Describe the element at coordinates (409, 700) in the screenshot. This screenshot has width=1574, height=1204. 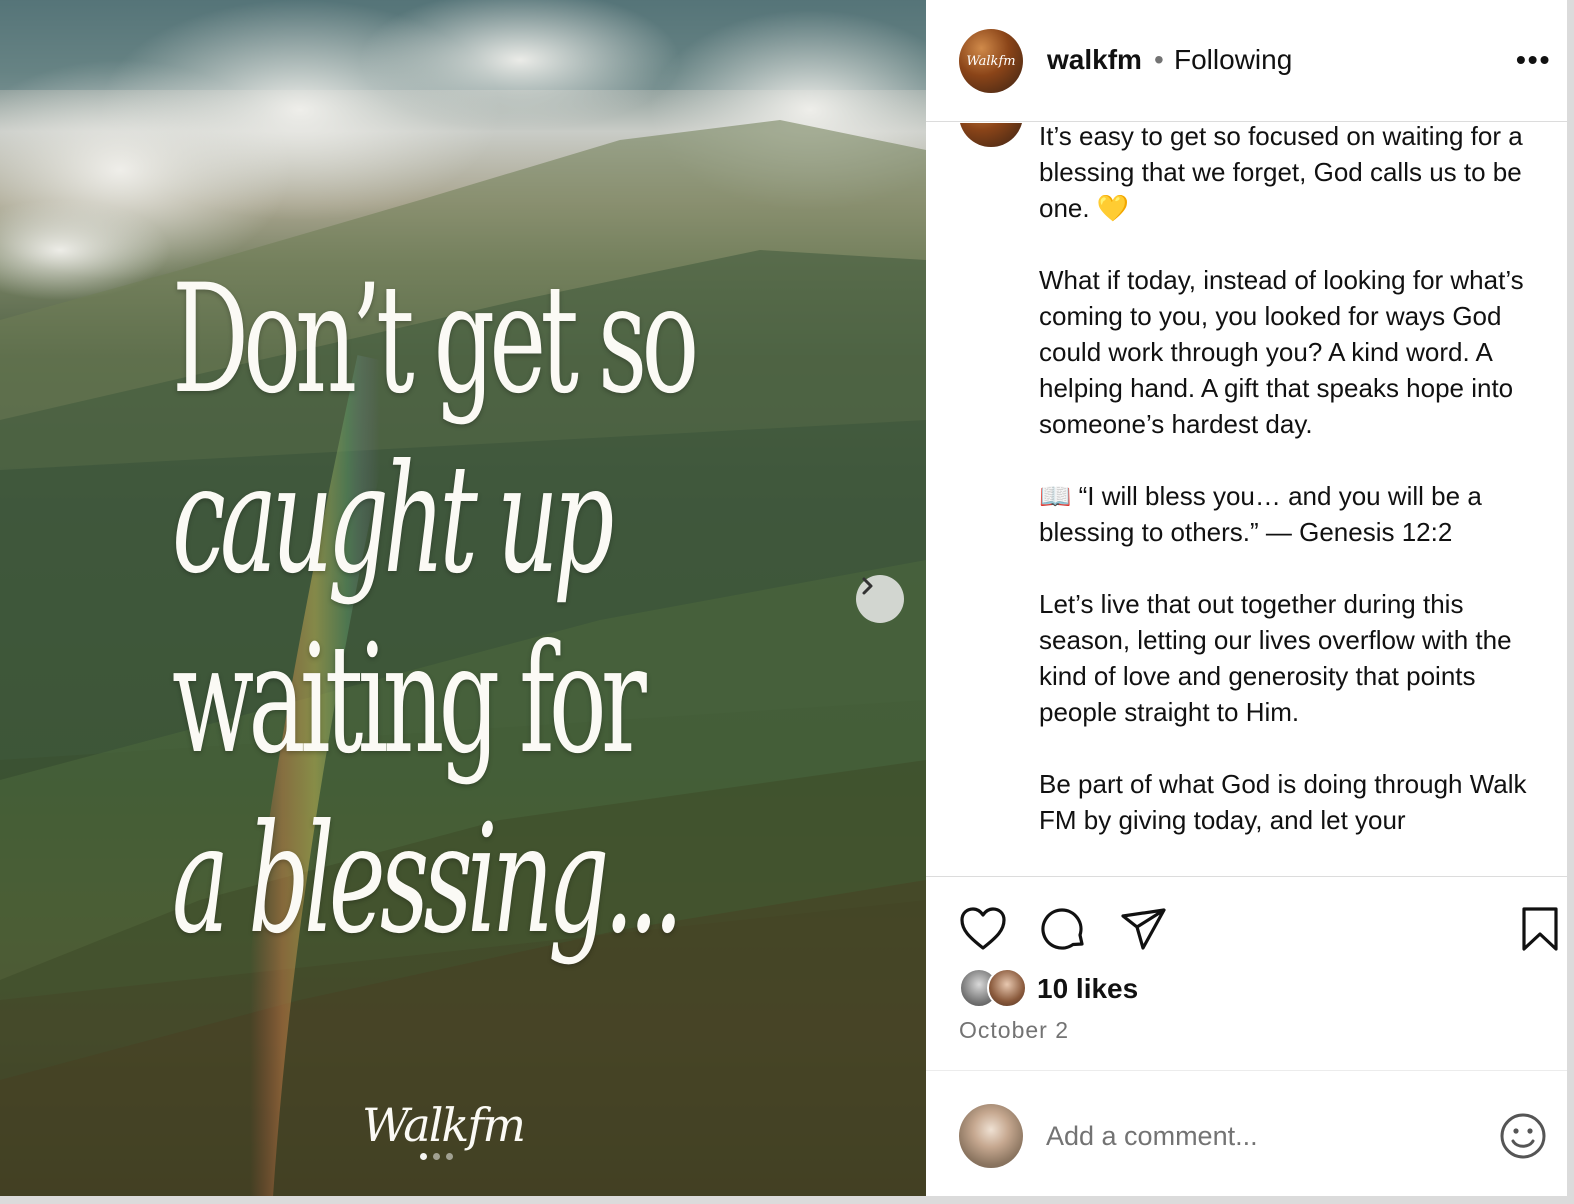
I see `quote-line-3: waiting for` at that location.